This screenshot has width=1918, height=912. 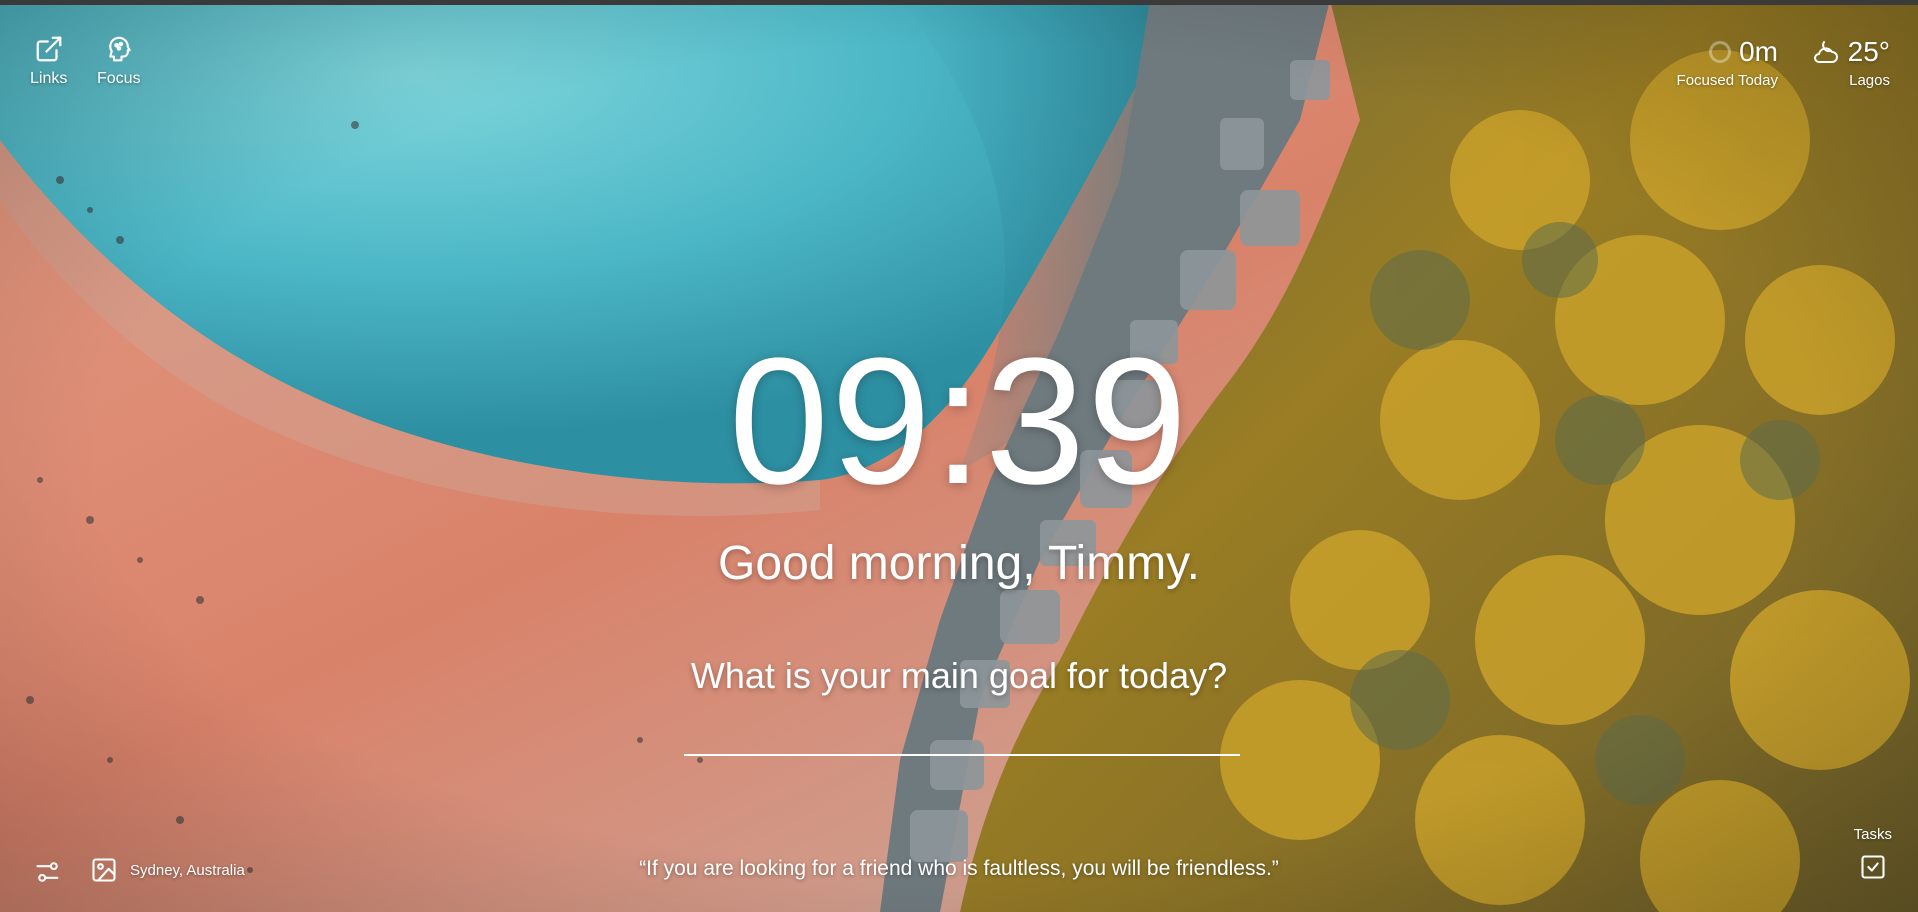 I want to click on focused-today-caption: Focused Today, so click(x=1727, y=80).